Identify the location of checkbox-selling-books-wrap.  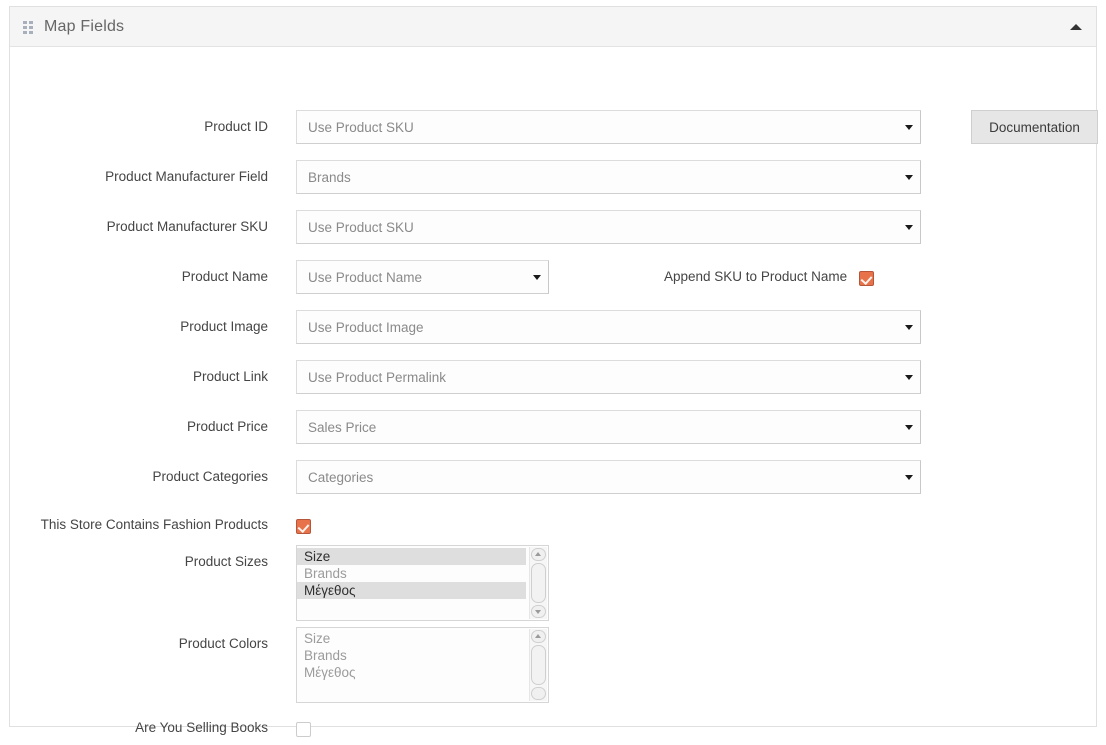
(303, 730).